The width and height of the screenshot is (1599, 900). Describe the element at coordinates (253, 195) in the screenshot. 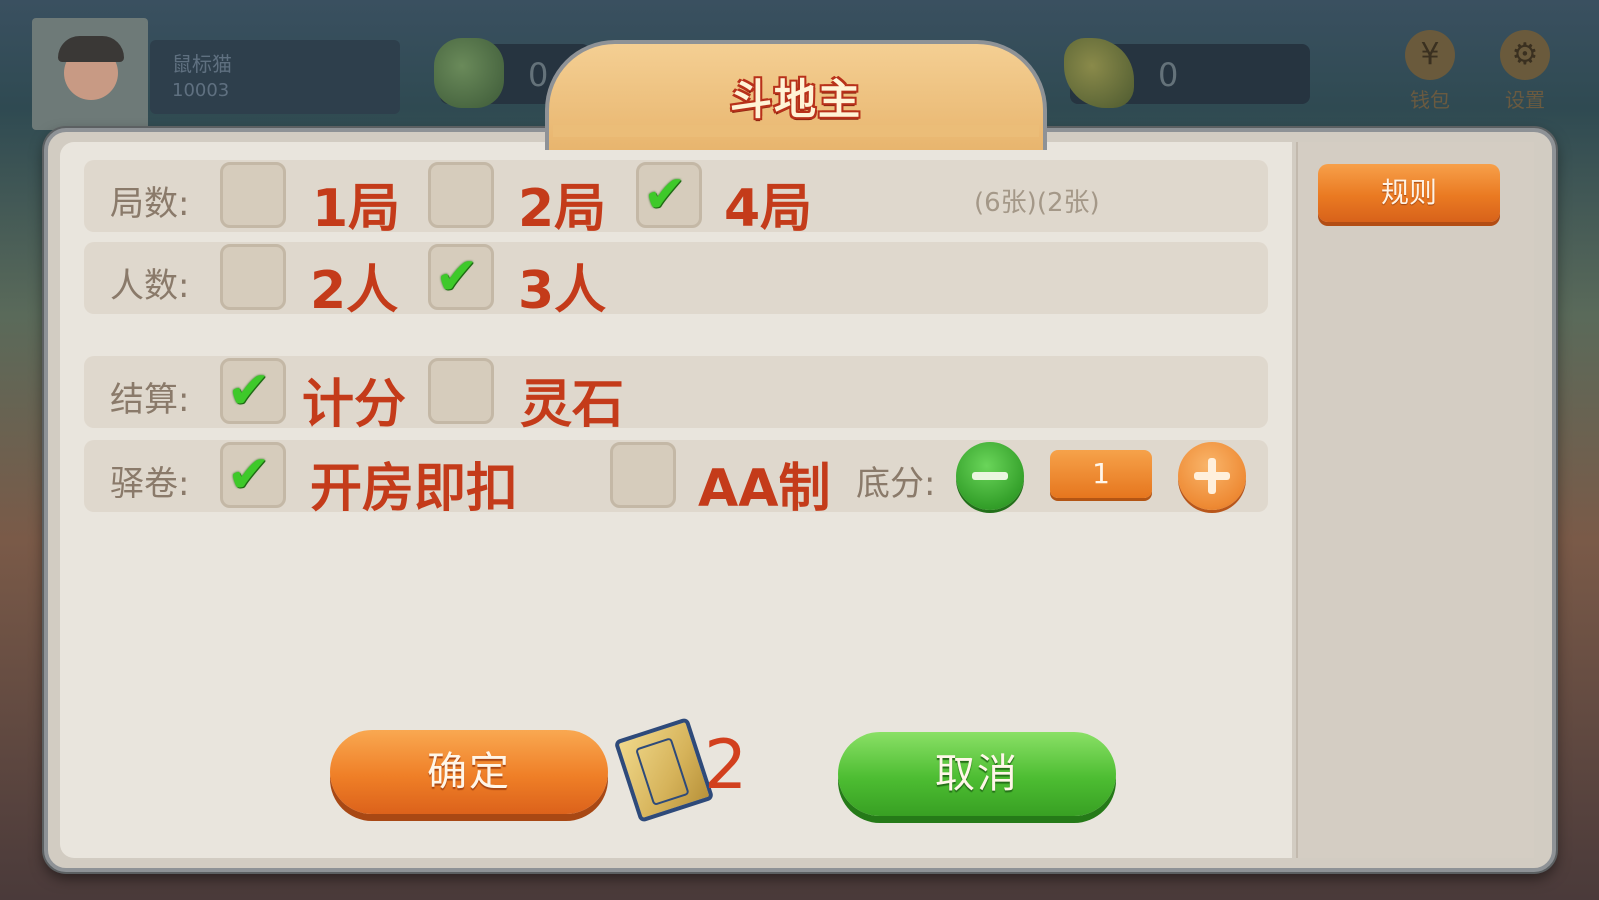

I see `rounds-1-checkbox` at that location.